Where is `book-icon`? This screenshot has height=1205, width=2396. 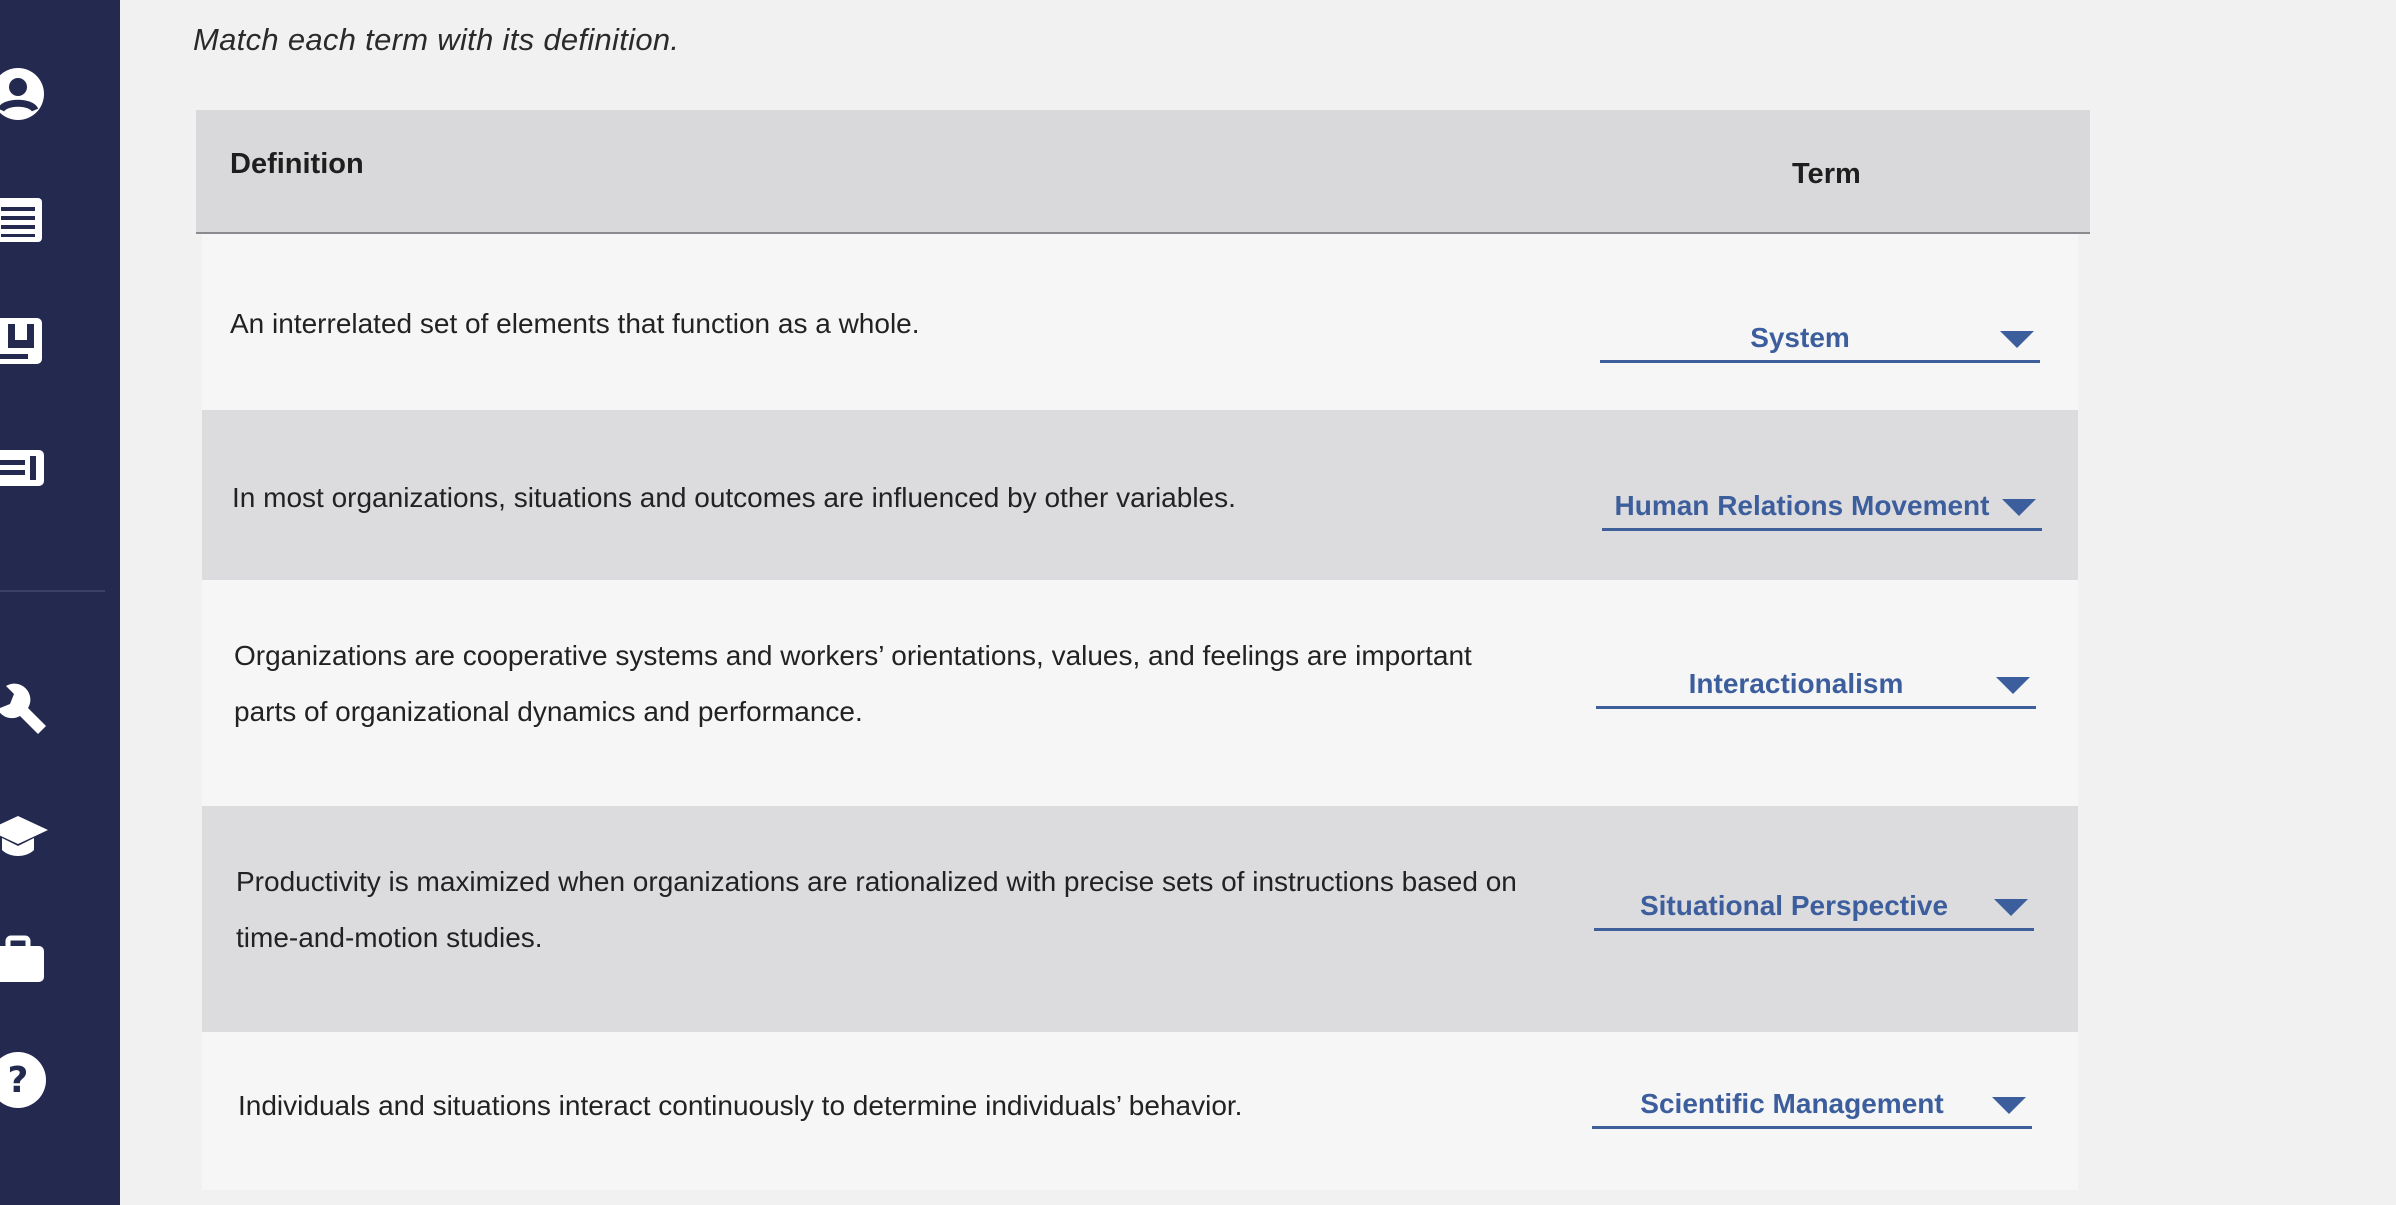
book-icon is located at coordinates (25, 342).